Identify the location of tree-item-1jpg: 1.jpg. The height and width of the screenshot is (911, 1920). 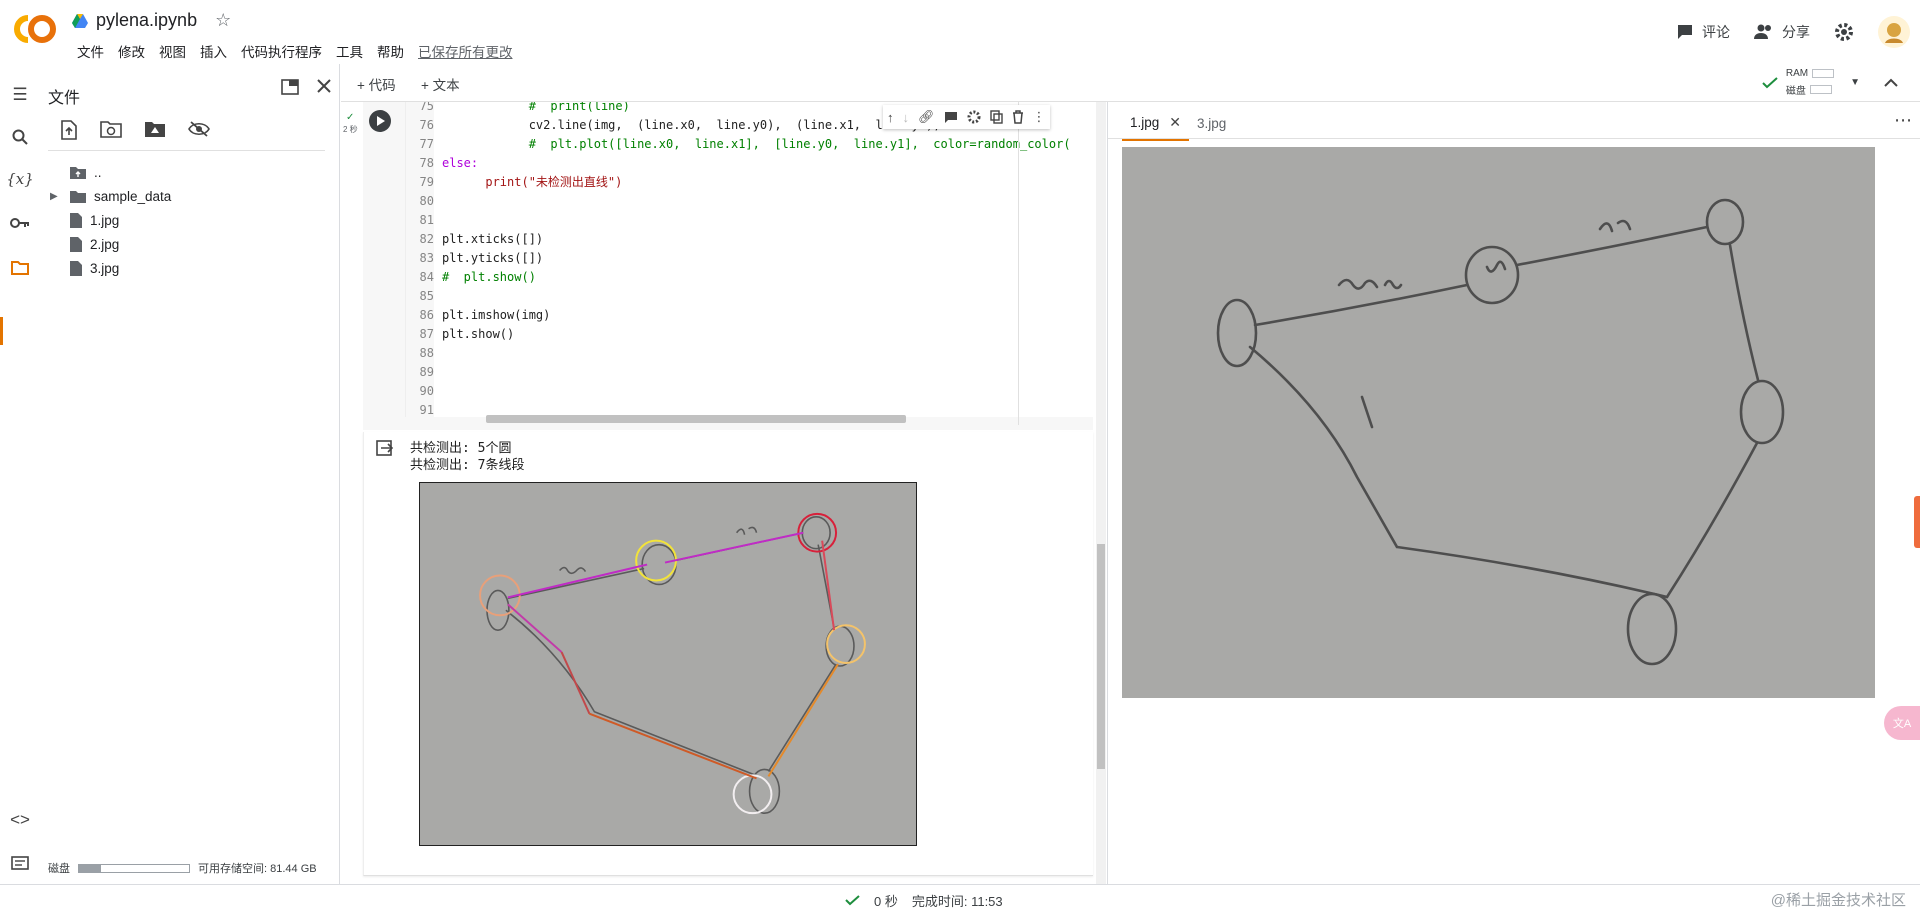
(110, 220).